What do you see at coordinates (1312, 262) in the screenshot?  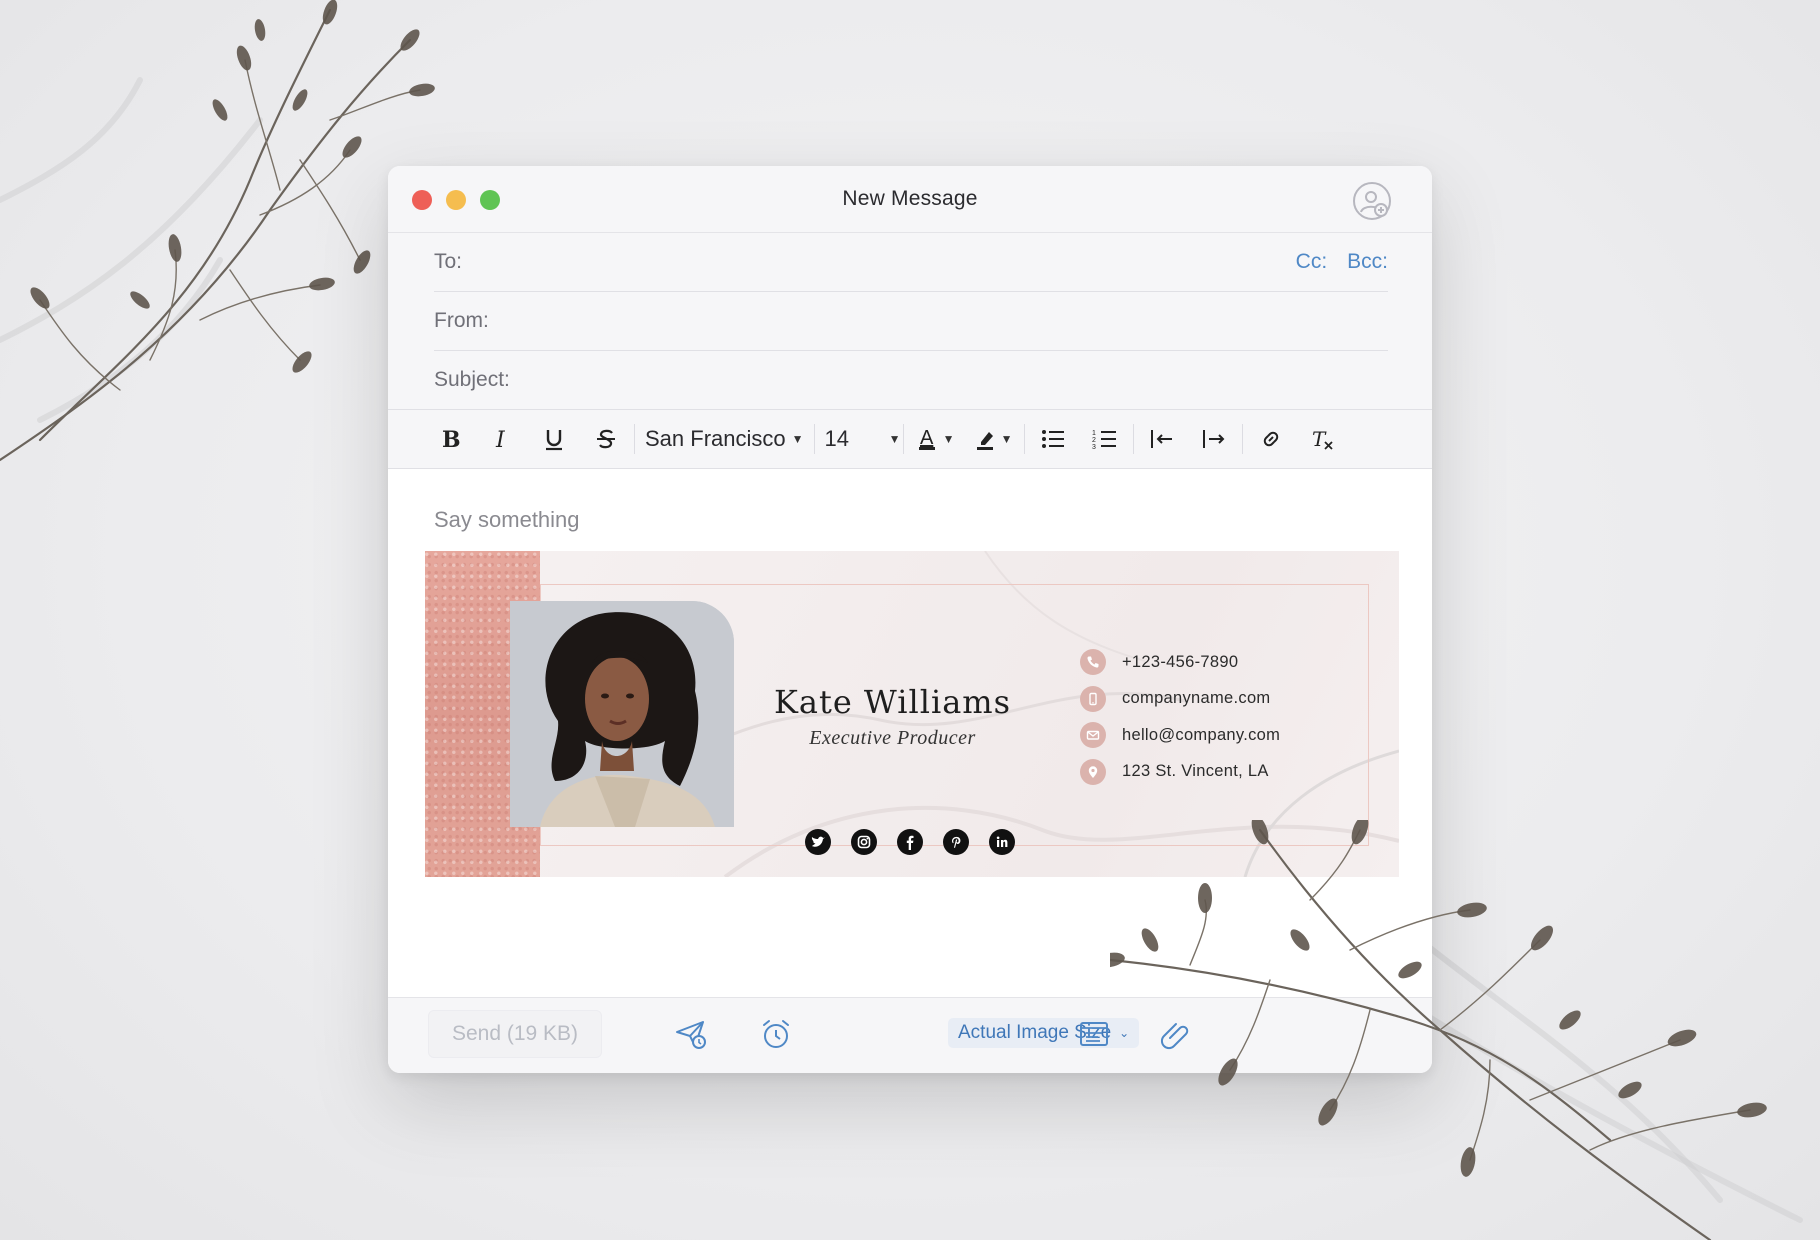 I see `cc-button: Cc:` at bounding box center [1312, 262].